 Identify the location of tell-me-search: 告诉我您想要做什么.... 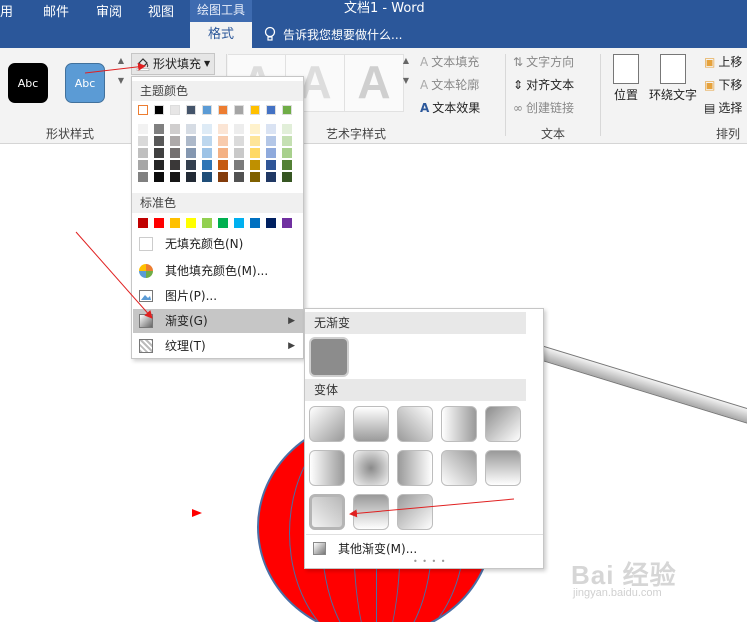
(342, 35).